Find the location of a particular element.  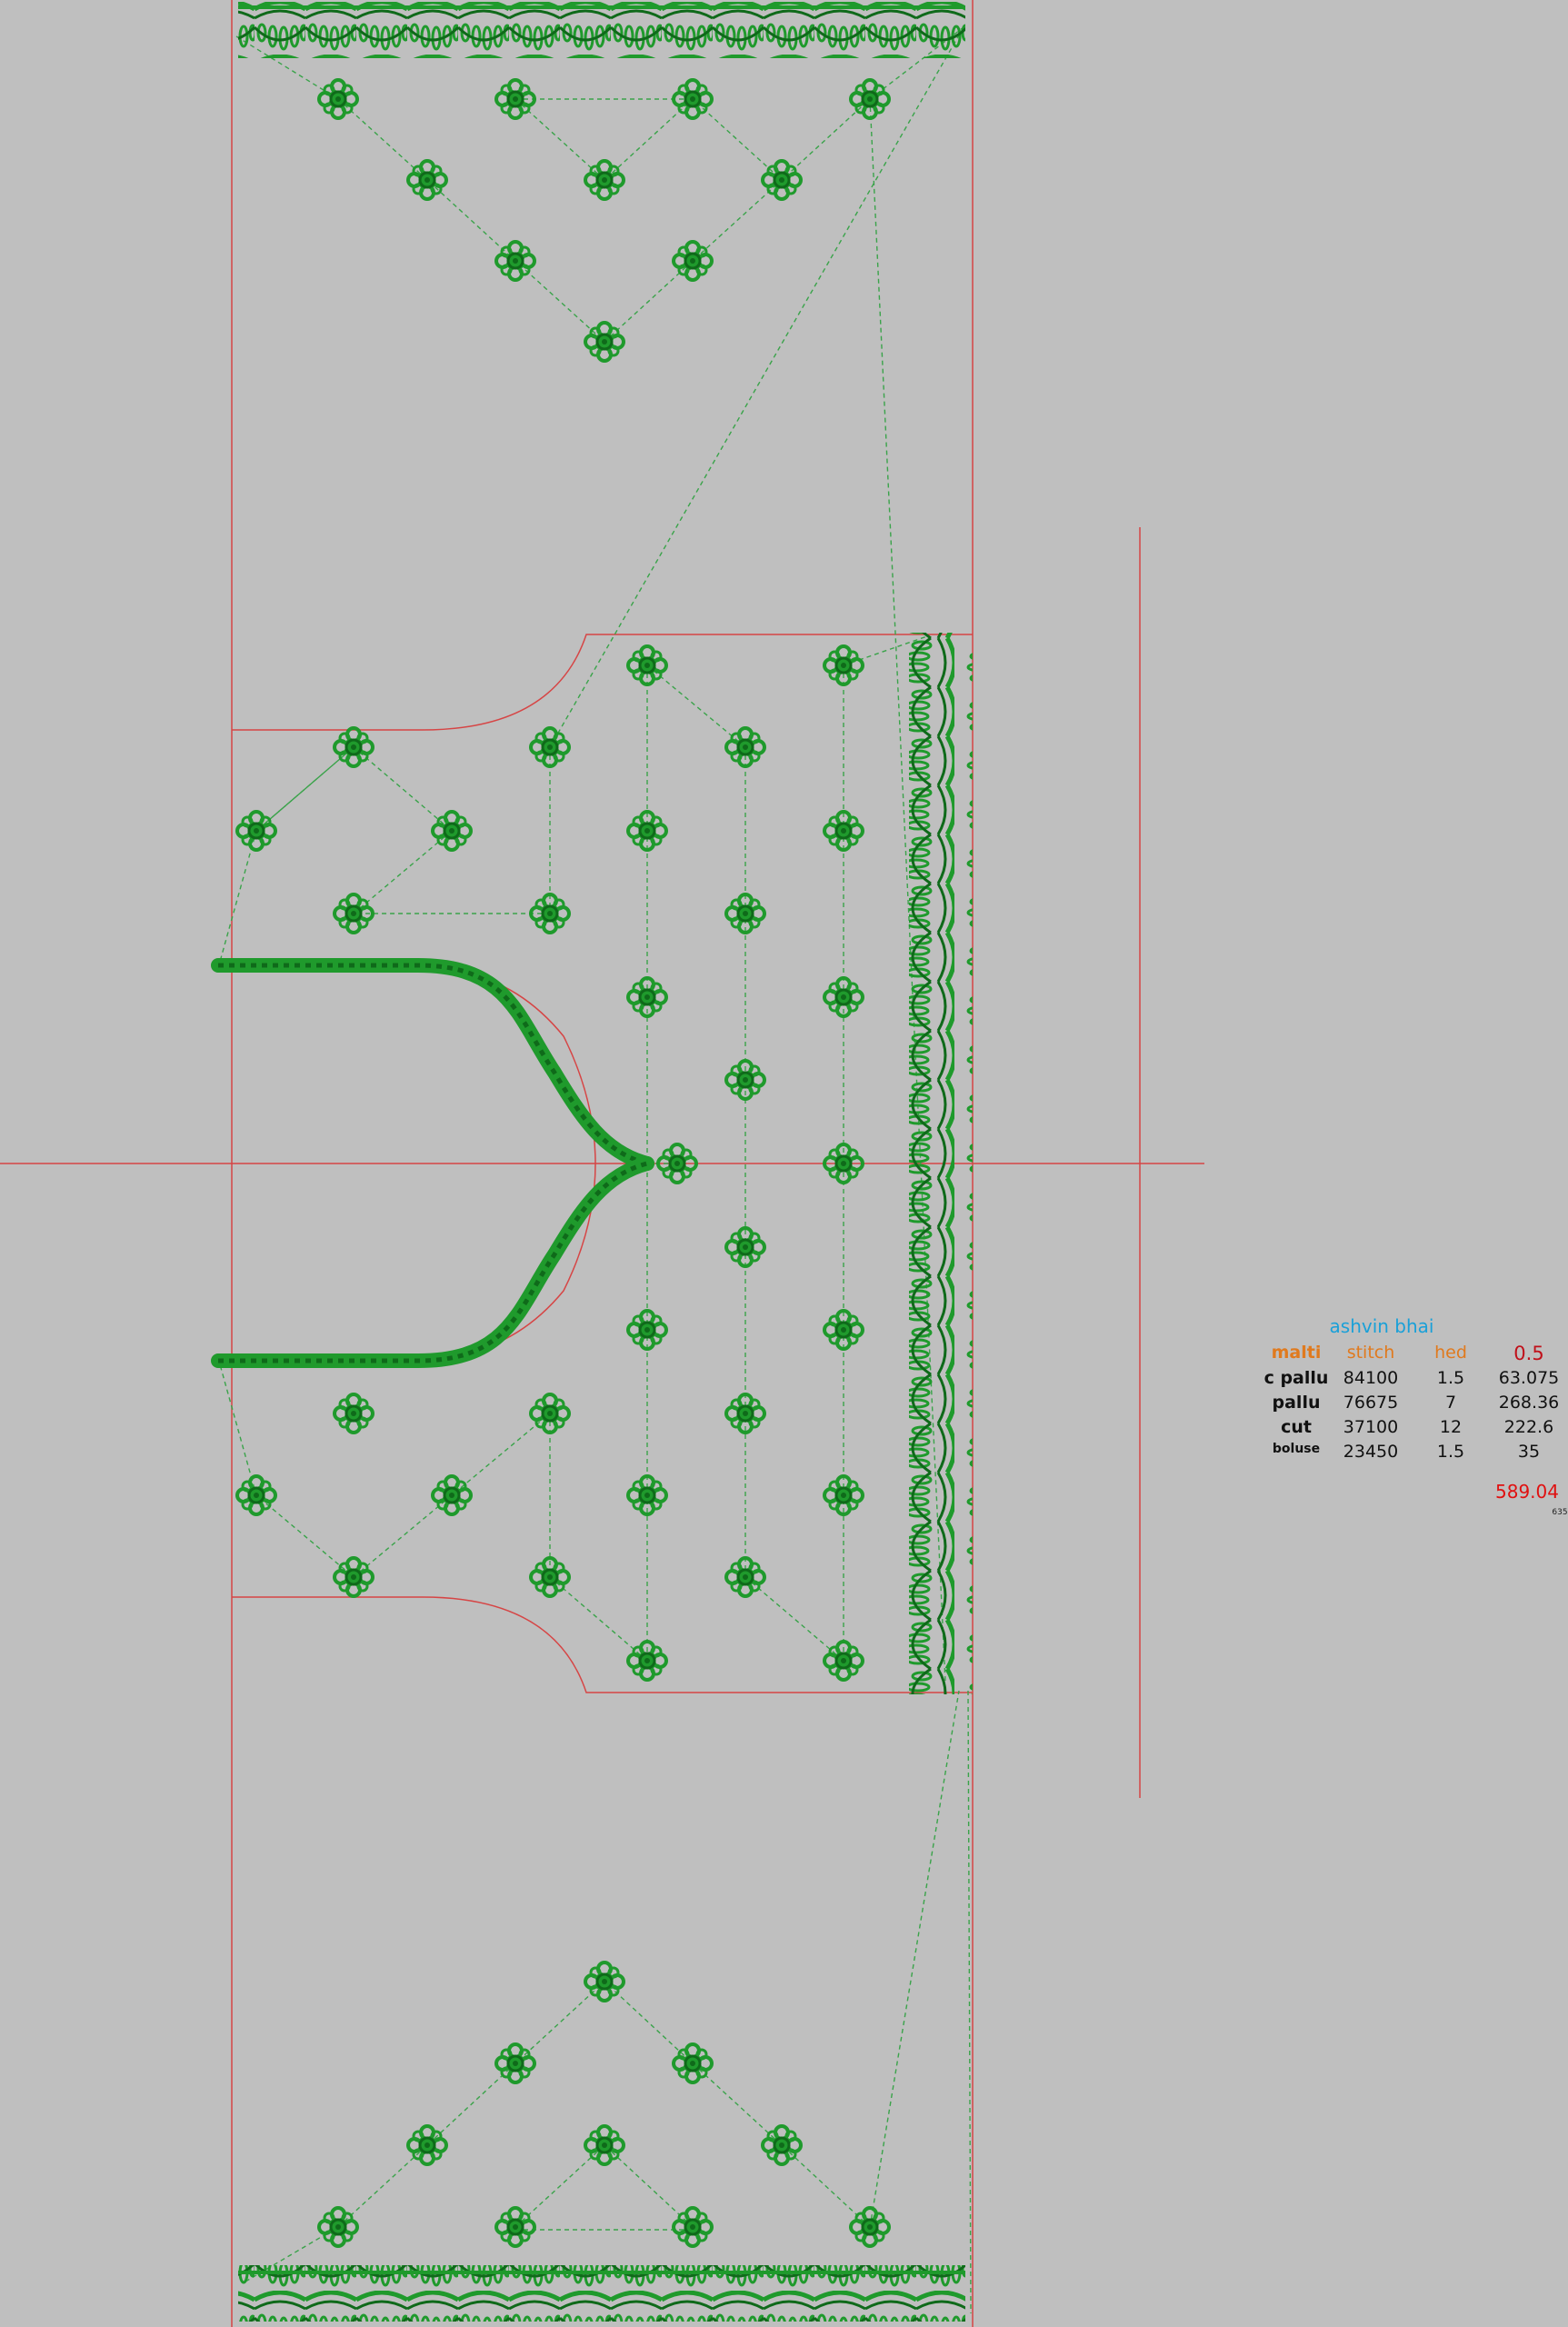

row-value: 63.075 is located at coordinates (1529, 1378).